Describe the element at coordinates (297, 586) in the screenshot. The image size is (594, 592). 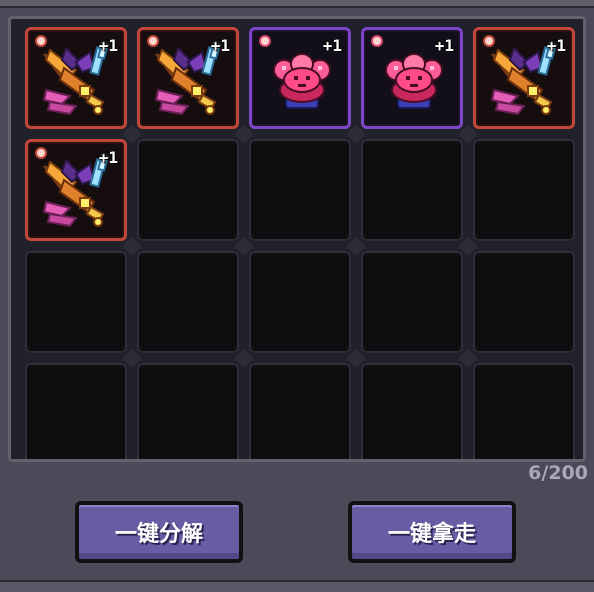
I see `panel-bottom-edge` at that location.